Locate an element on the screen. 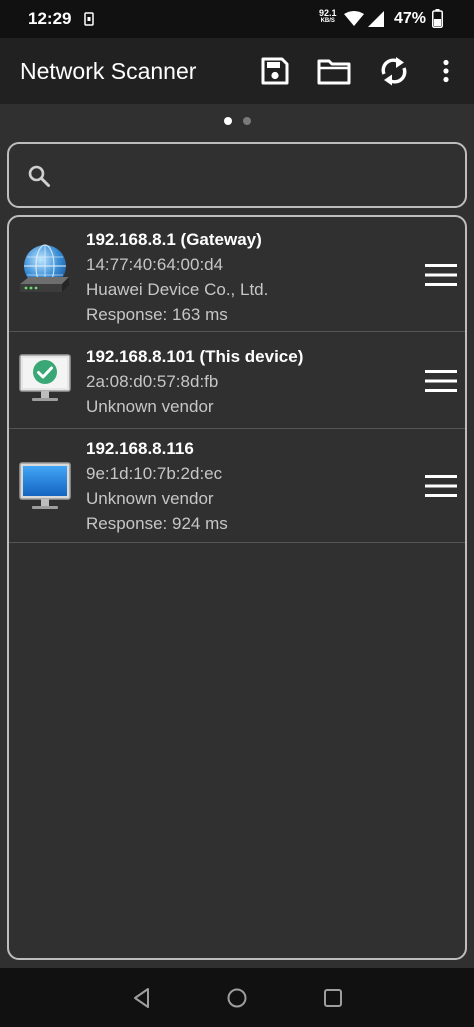 This screenshot has height=1027, width=474. folder-icon is located at coordinates (334, 72).